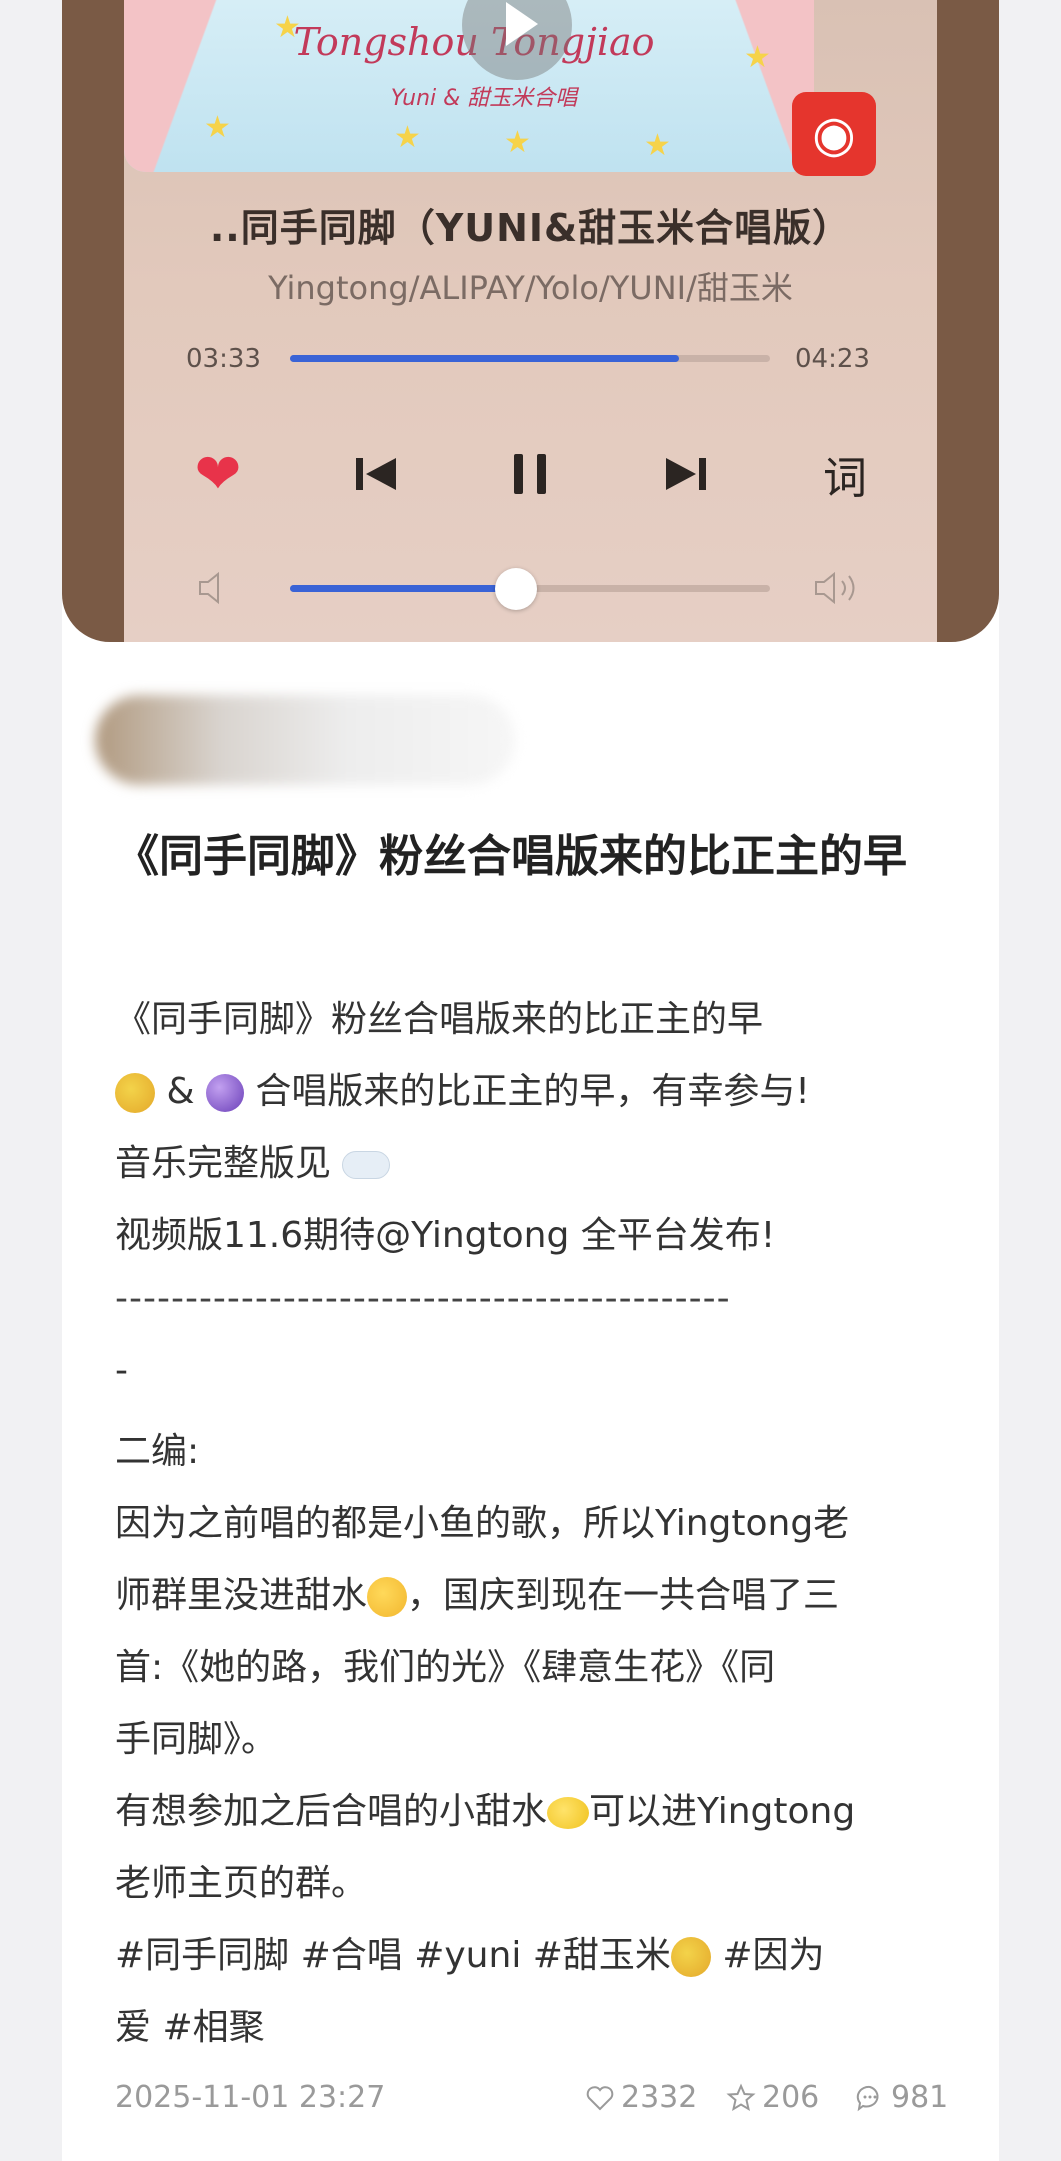 The image size is (1061, 2161). What do you see at coordinates (223, 359) in the screenshot?
I see `current-time: 03:33` at bounding box center [223, 359].